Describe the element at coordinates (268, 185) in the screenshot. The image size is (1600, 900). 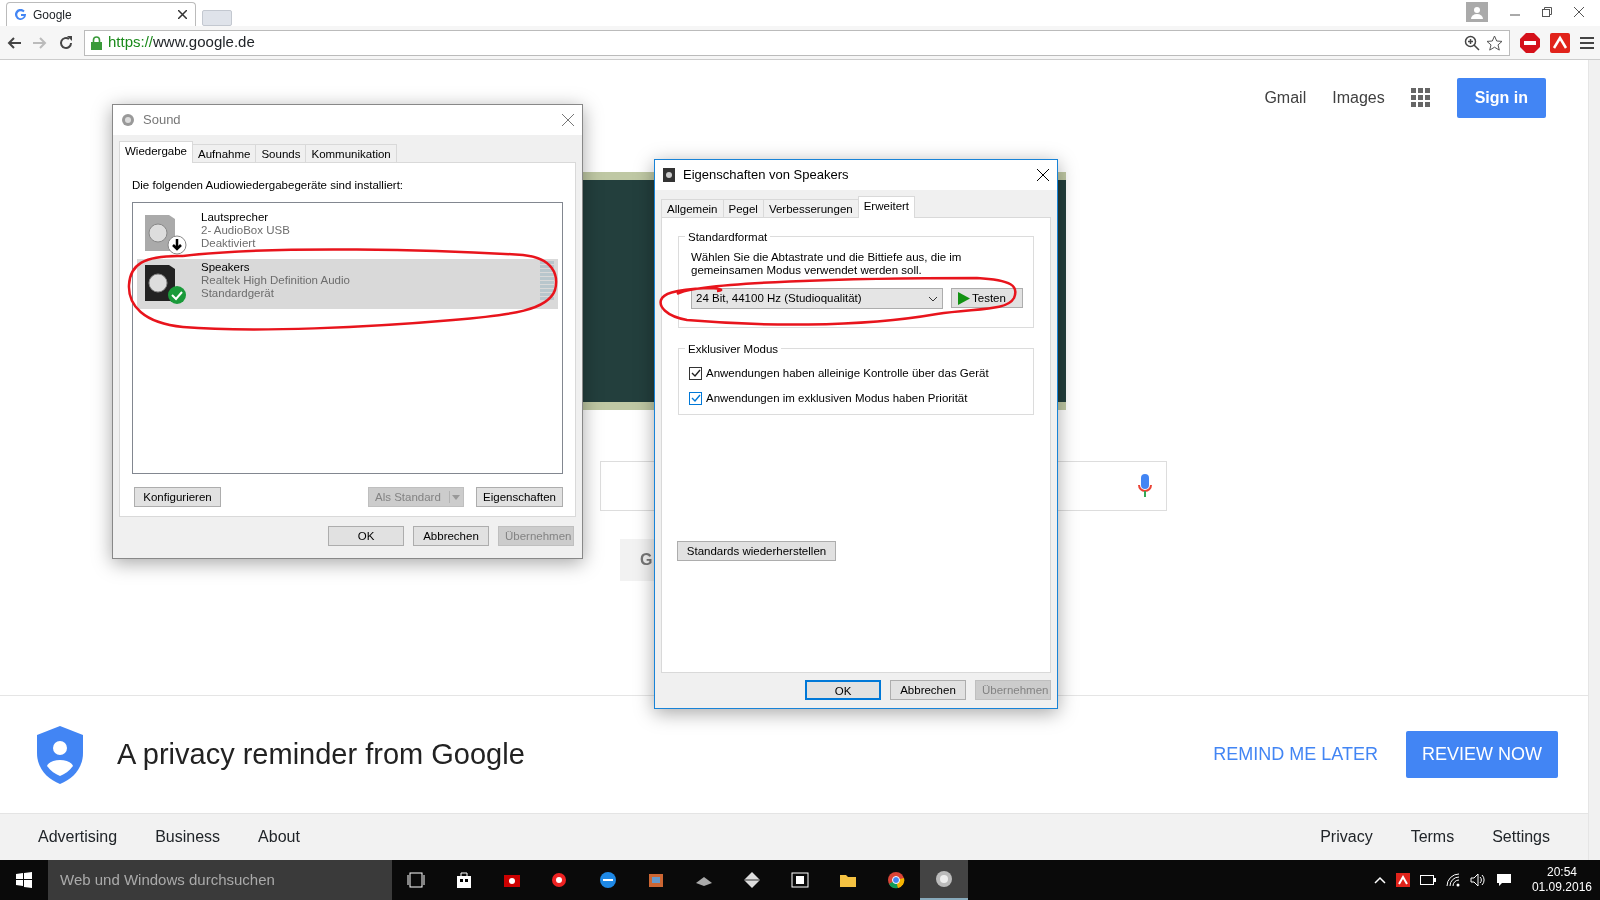
I see `instruction-text: Die folgenden Audiowiedergabegeräte sind installiert:` at that location.